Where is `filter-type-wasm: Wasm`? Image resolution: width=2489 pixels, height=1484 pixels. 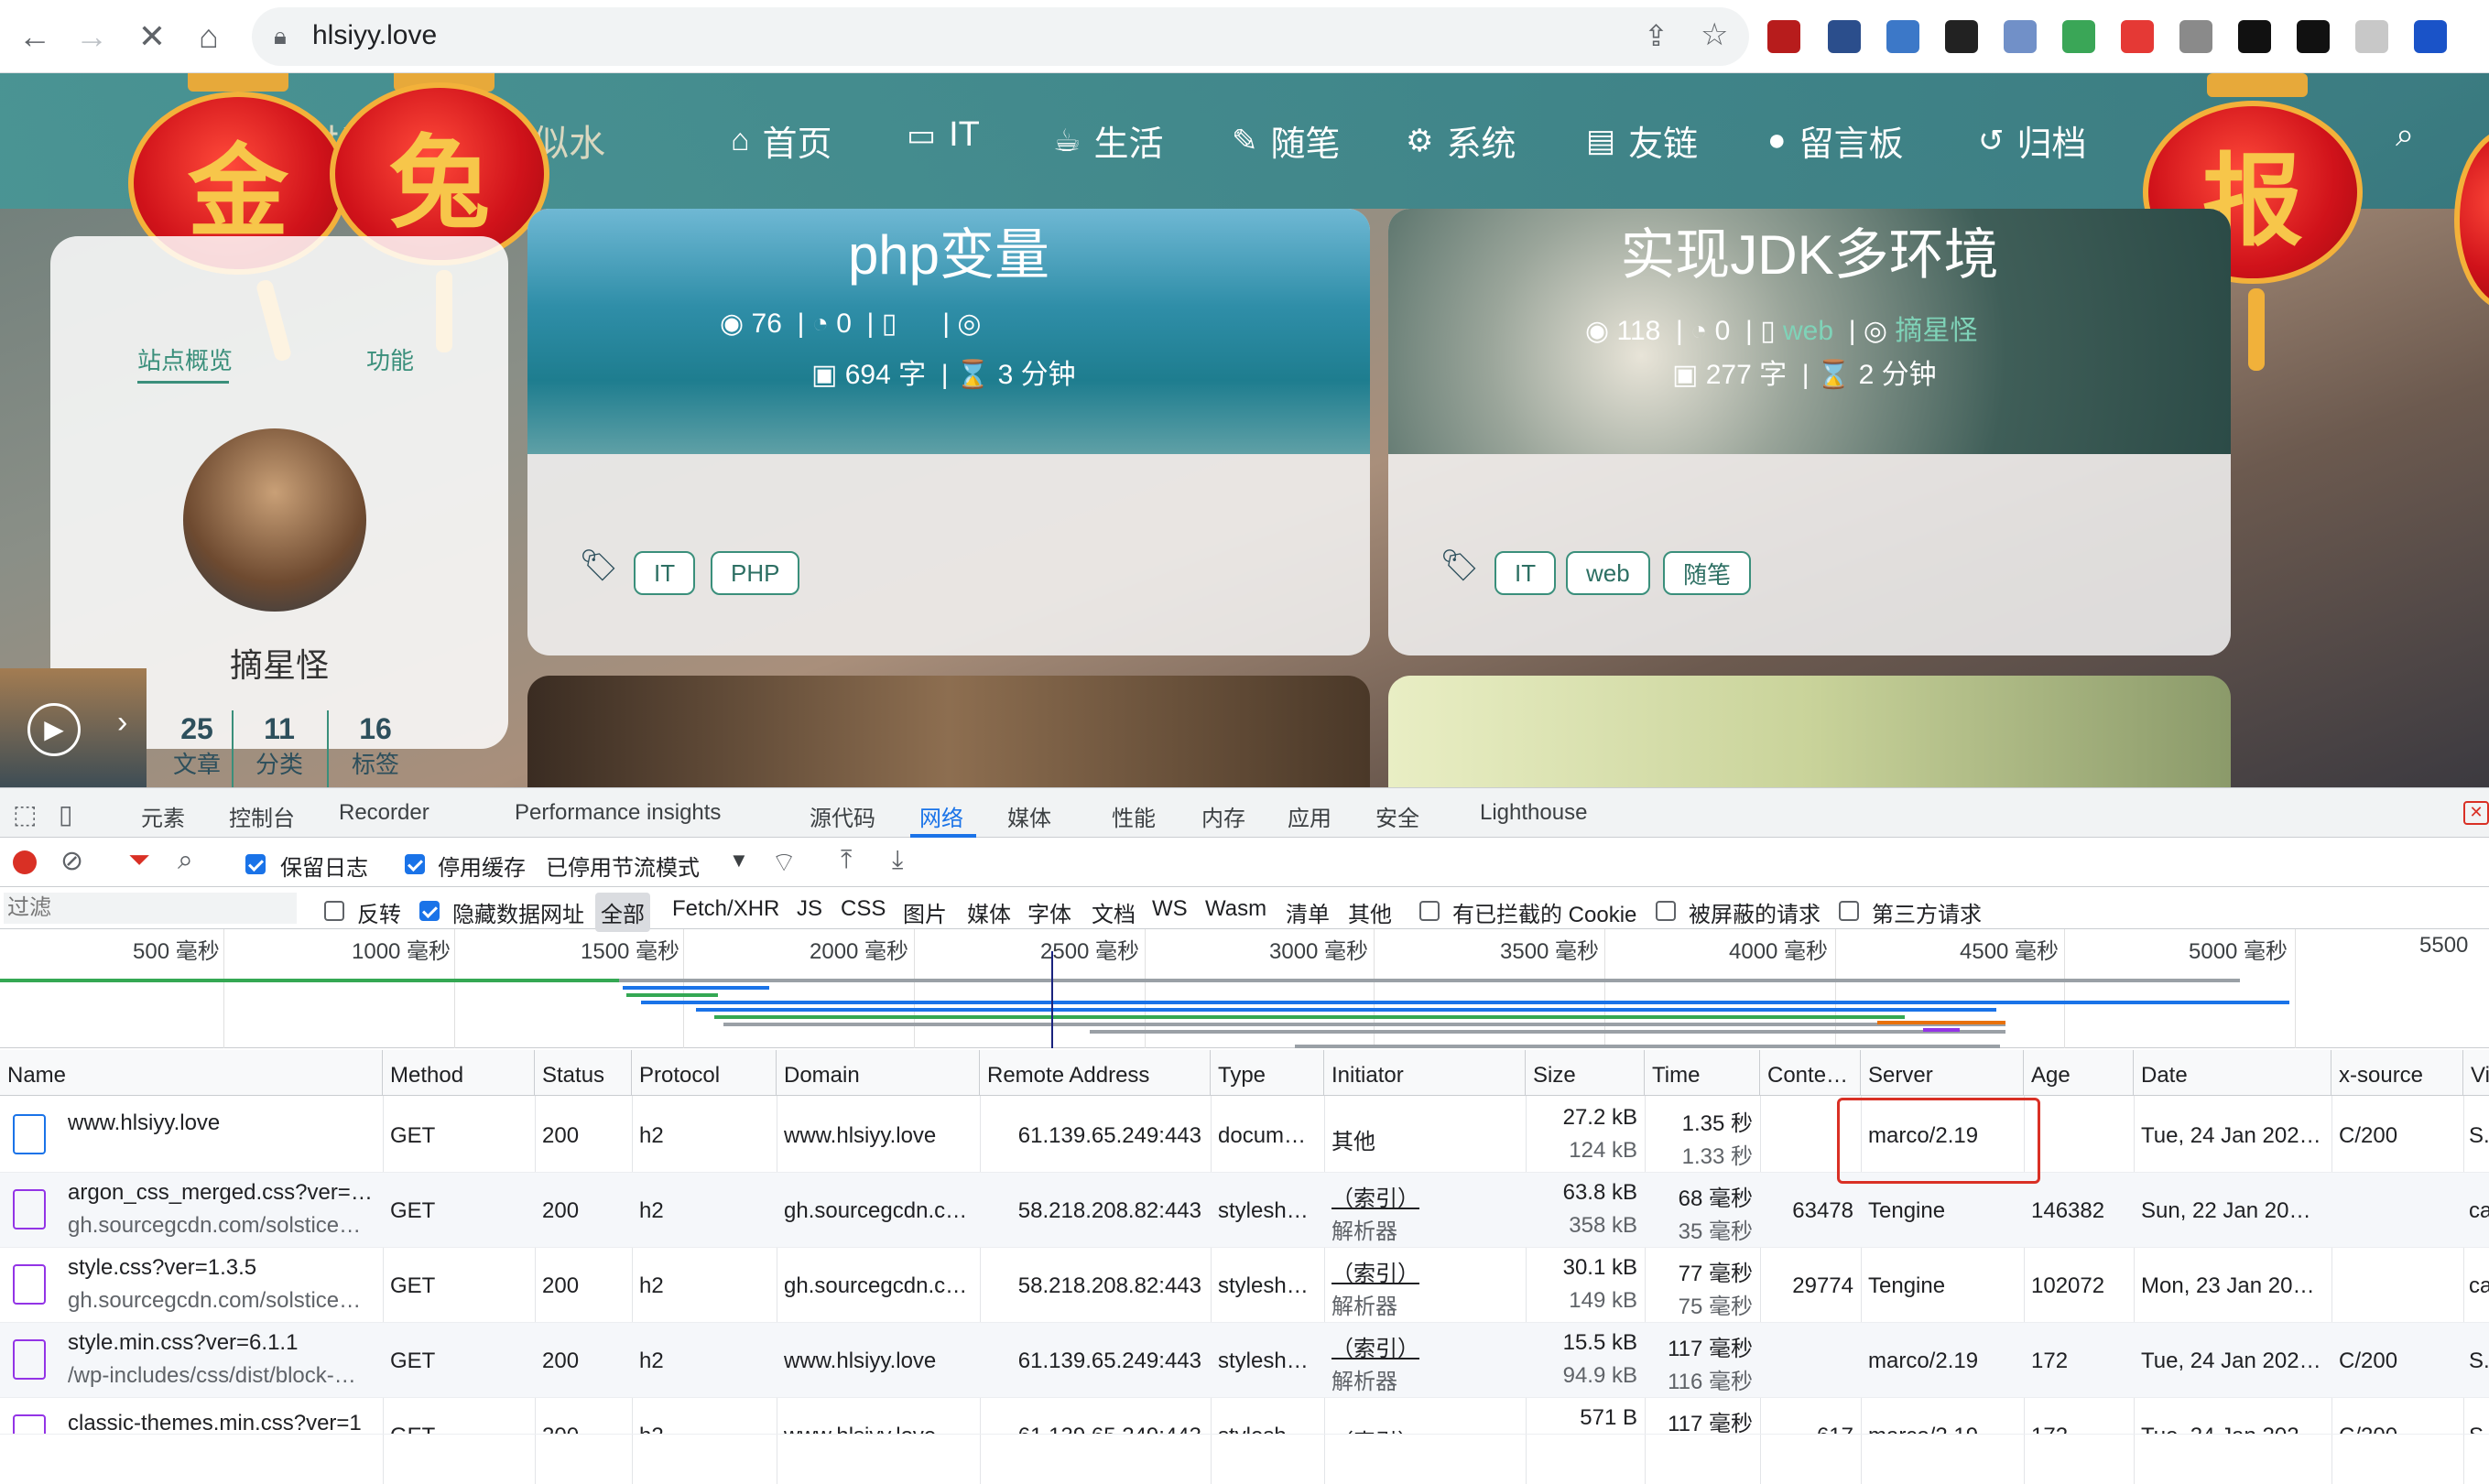 filter-type-wasm: Wasm is located at coordinates (1235, 909).